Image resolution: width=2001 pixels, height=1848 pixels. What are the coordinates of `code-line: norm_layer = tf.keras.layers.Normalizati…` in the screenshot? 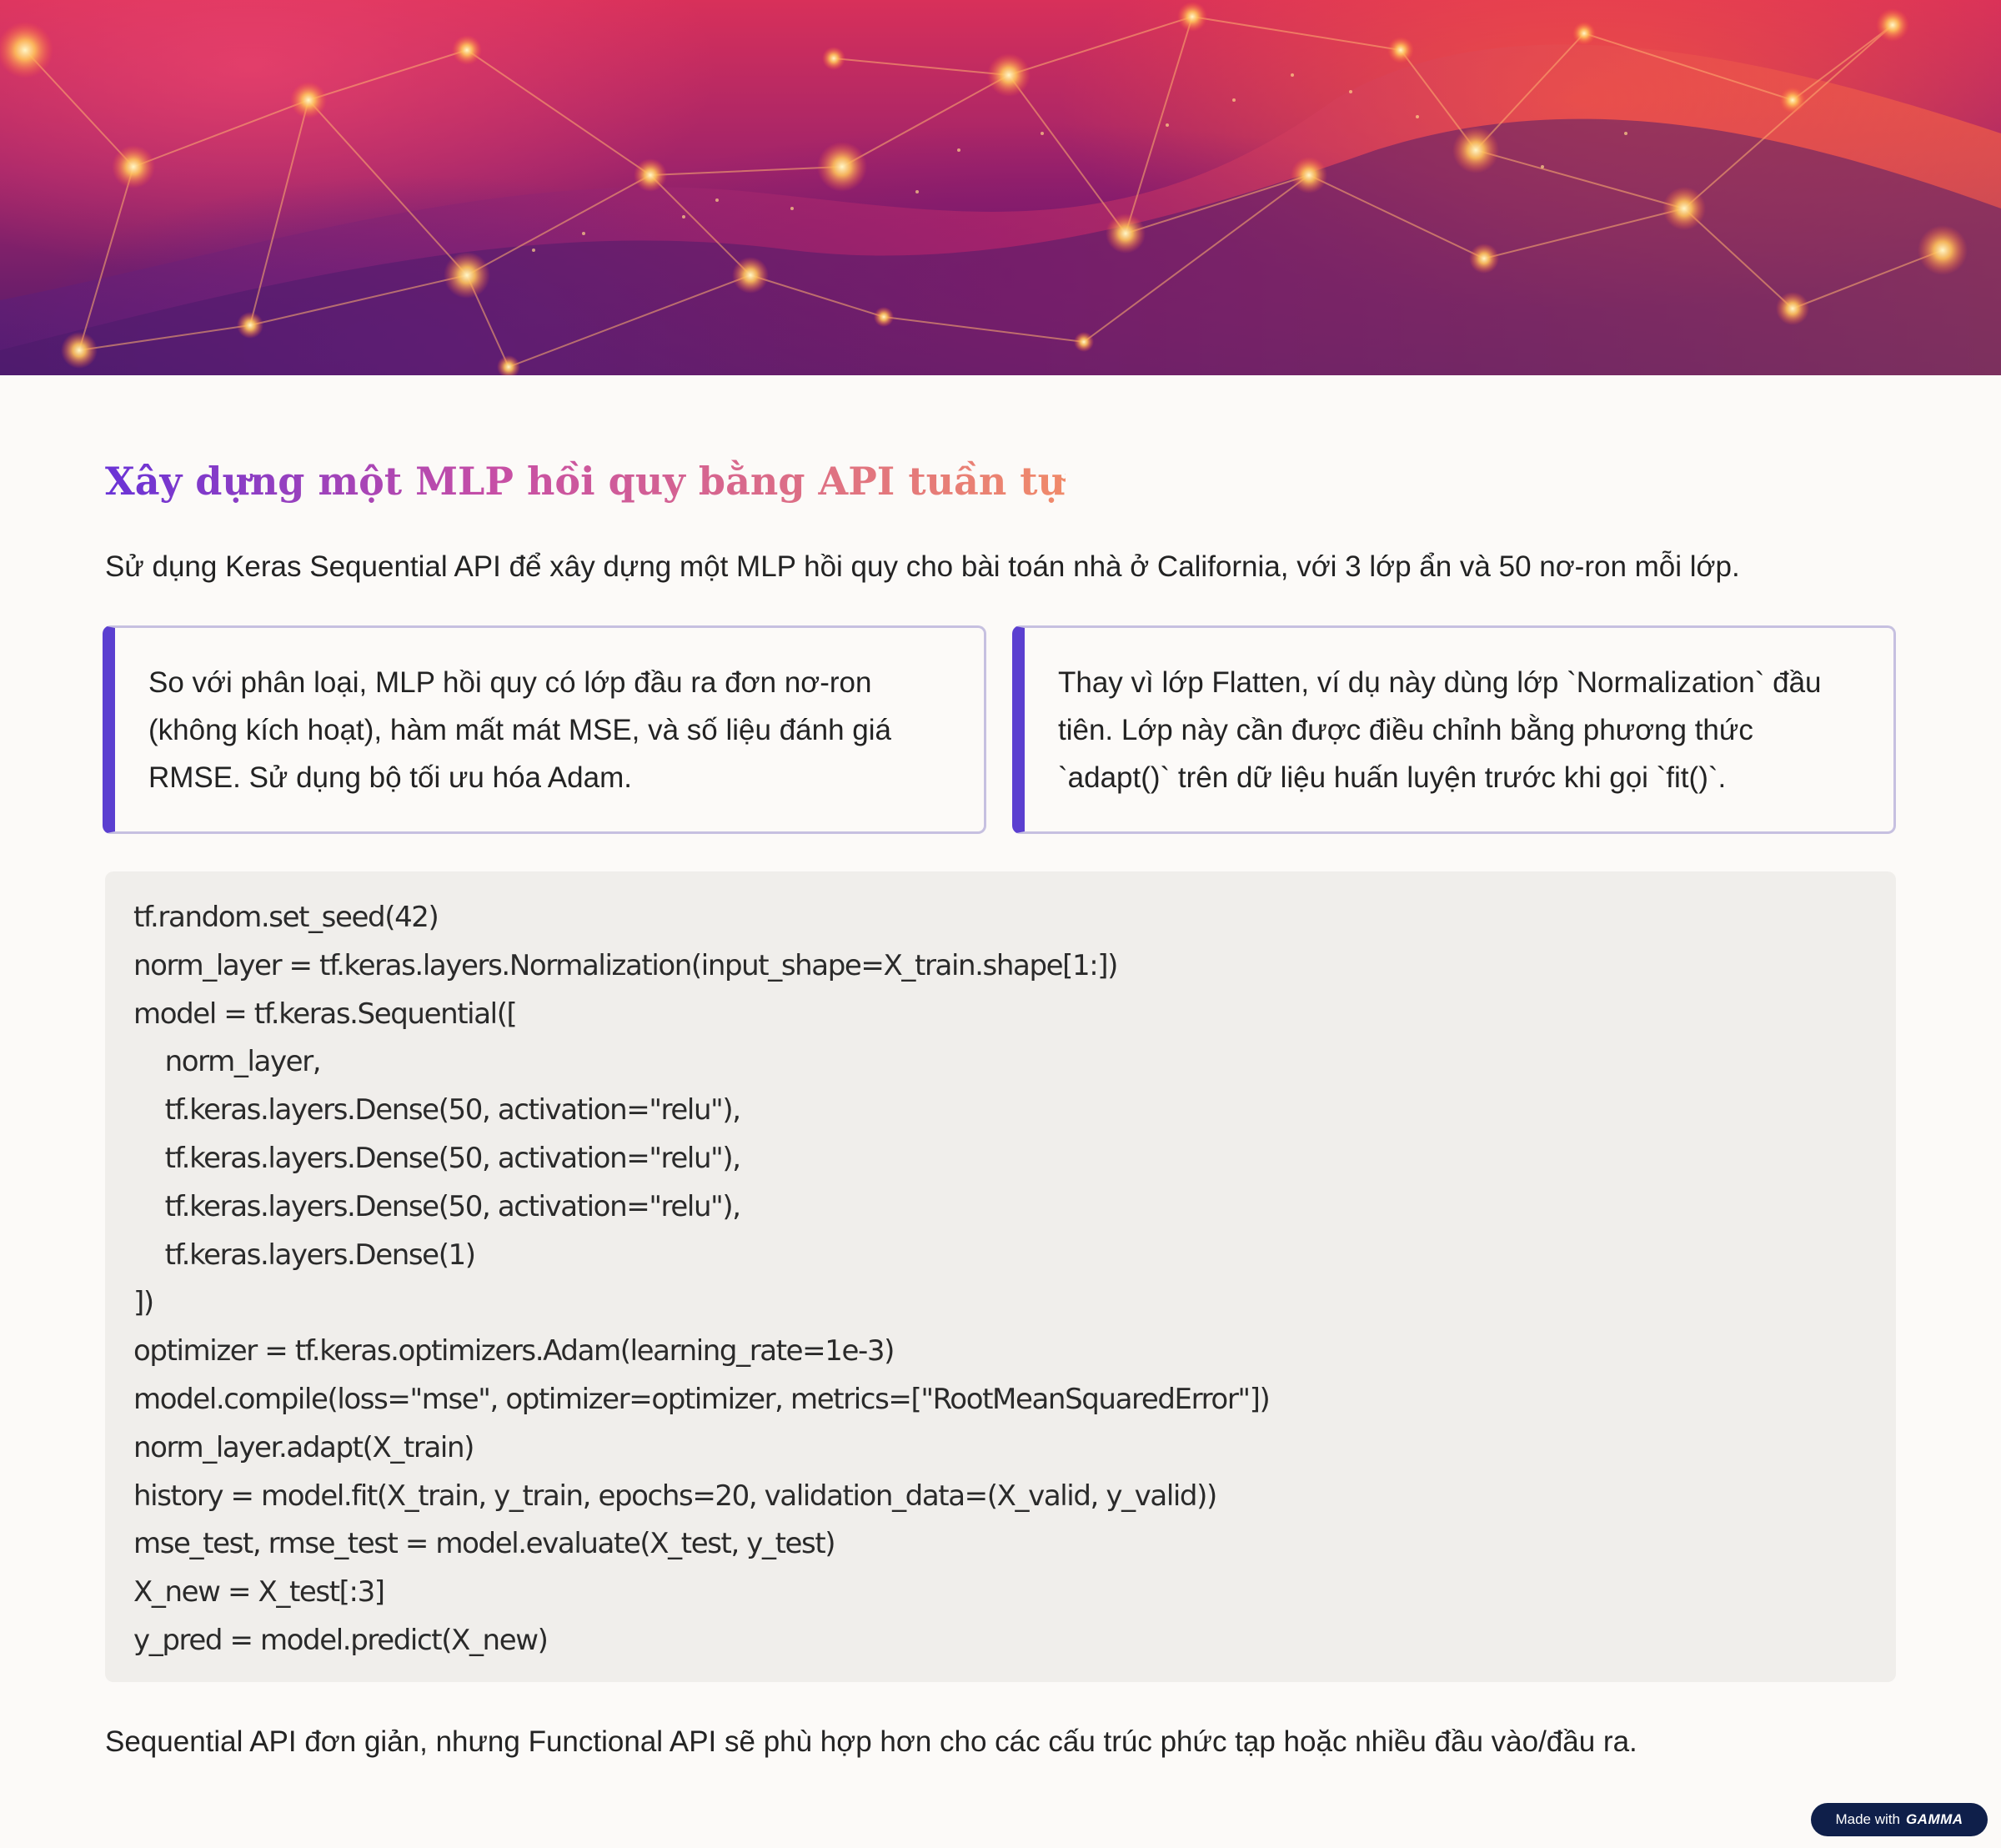 It's located at (625, 965).